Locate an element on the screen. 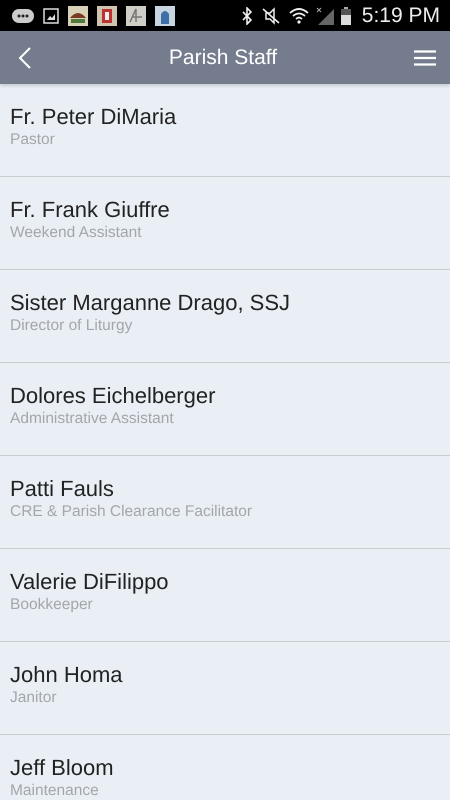  staff-row: Sister Marganne Drago, SSJ Director of Liturgy is located at coordinates (225, 316).